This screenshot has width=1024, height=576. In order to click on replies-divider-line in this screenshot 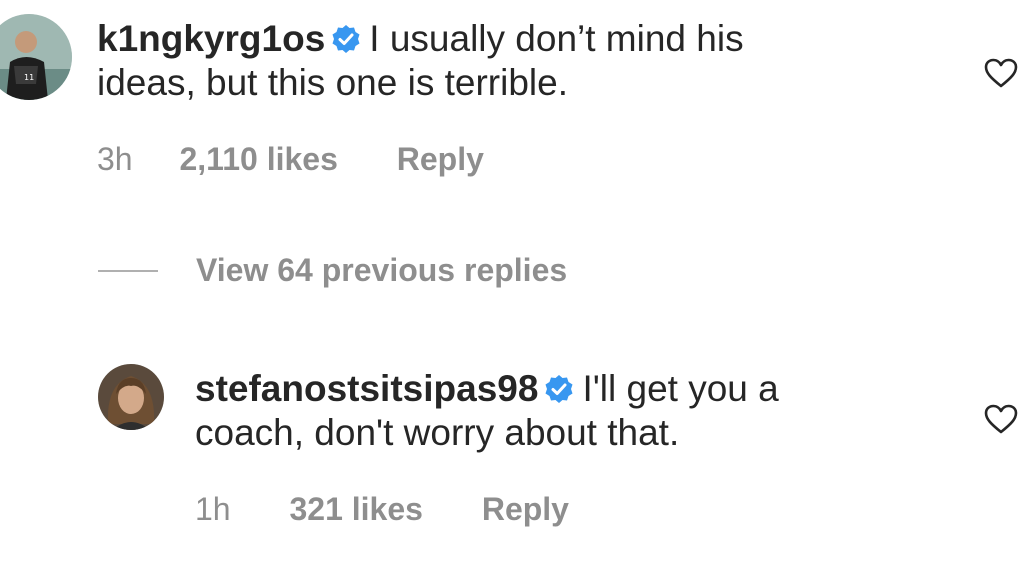, I will do `click(128, 270)`.